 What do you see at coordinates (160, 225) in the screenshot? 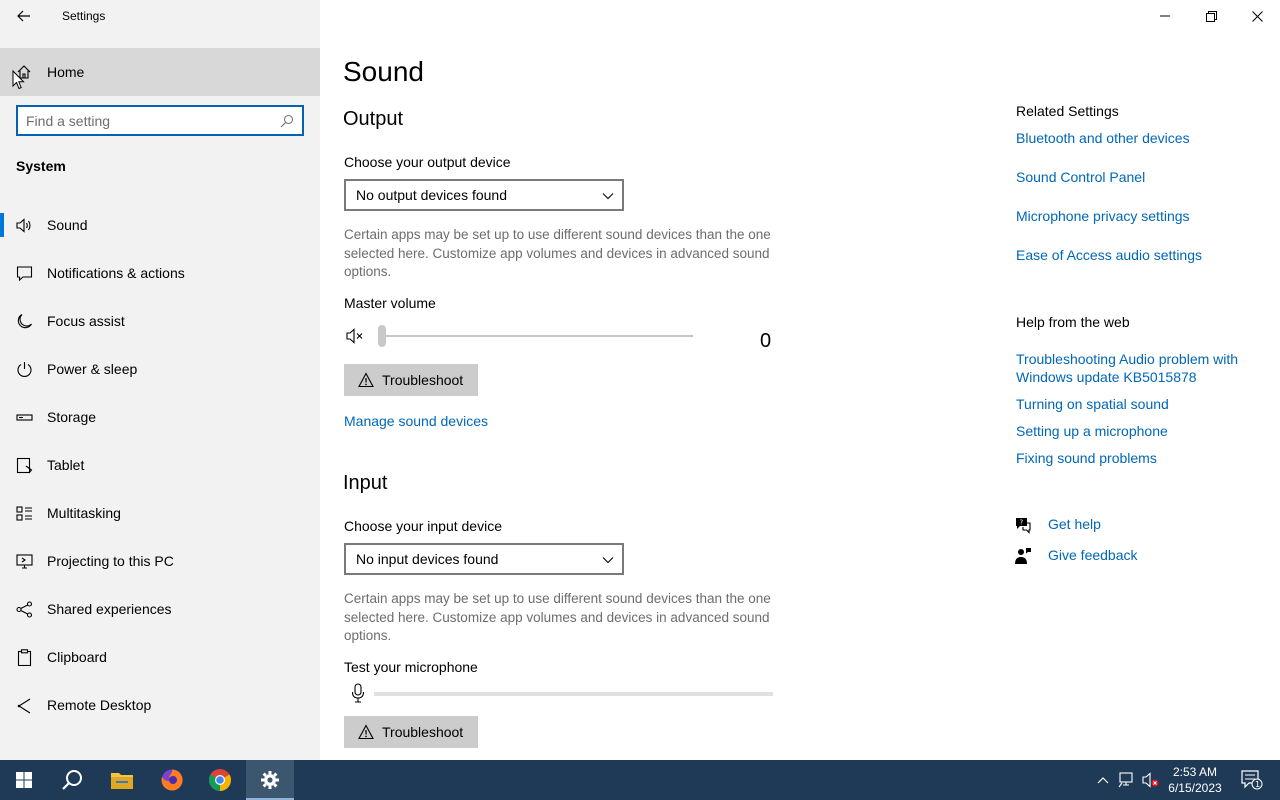
I see `sidebar-item-sound: Sound` at bounding box center [160, 225].